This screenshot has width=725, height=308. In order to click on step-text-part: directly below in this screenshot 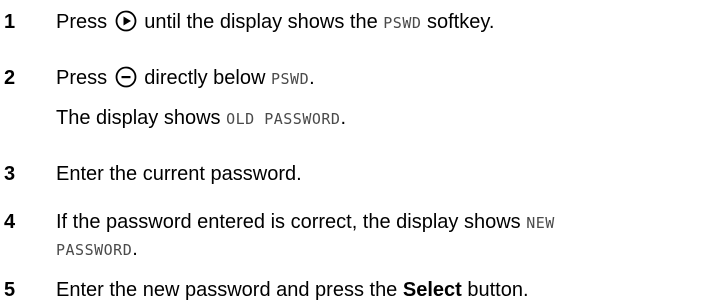, I will do `click(205, 78)`.